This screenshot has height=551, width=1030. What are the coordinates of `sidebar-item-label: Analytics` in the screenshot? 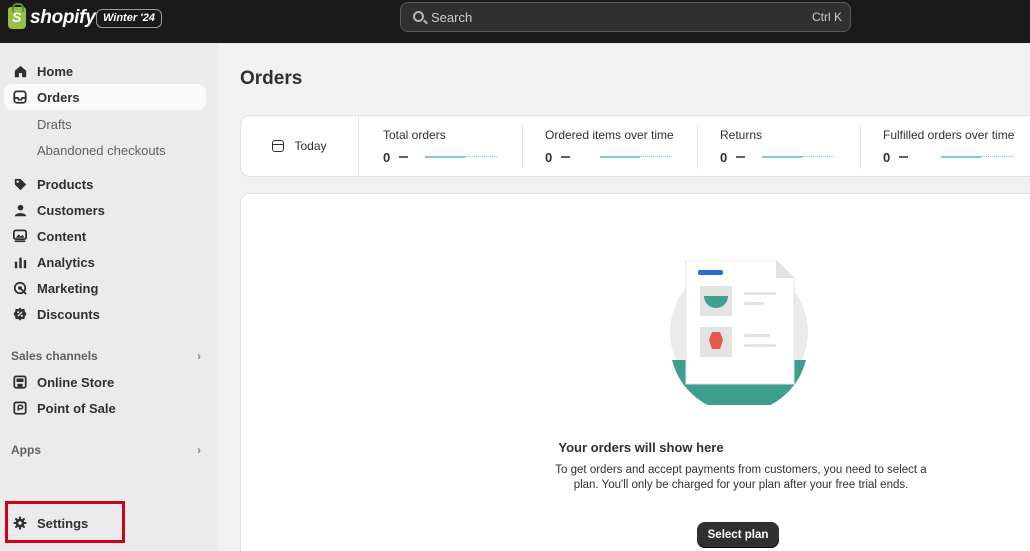 It's located at (66, 262).